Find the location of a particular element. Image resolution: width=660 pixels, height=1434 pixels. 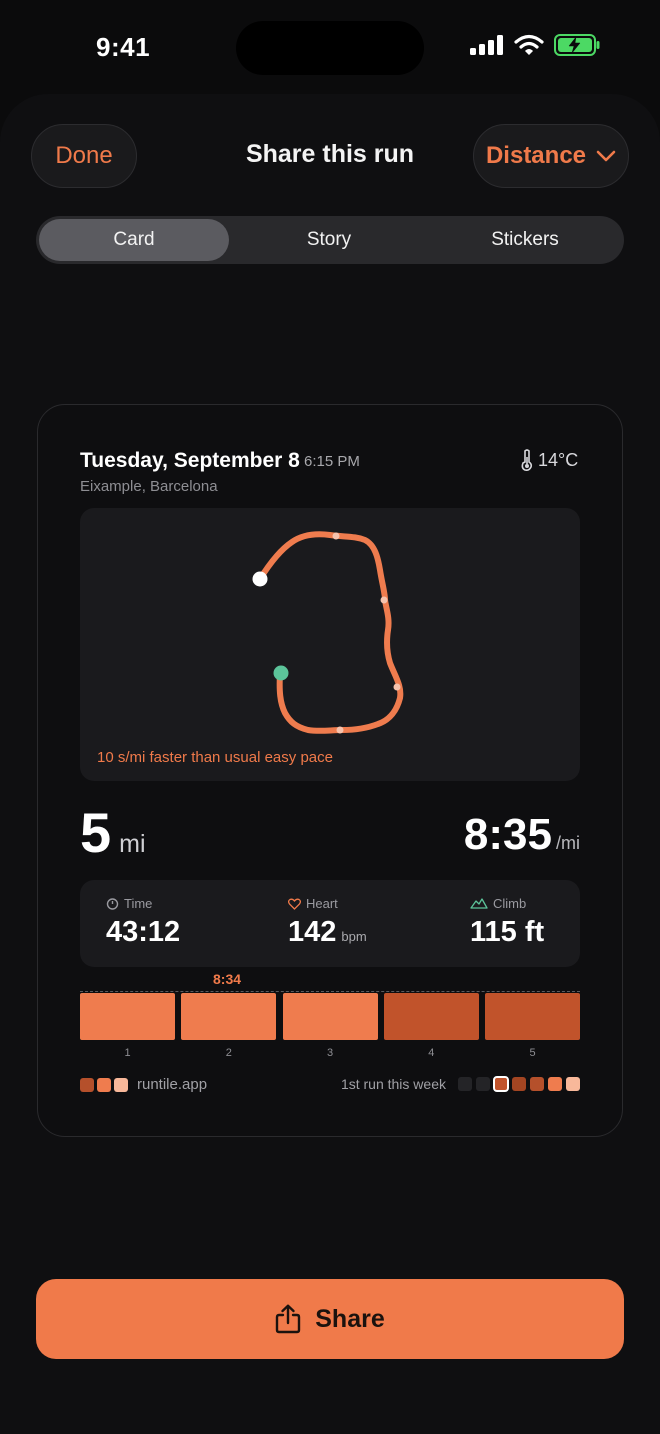

route-end-dot is located at coordinates (281, 673).